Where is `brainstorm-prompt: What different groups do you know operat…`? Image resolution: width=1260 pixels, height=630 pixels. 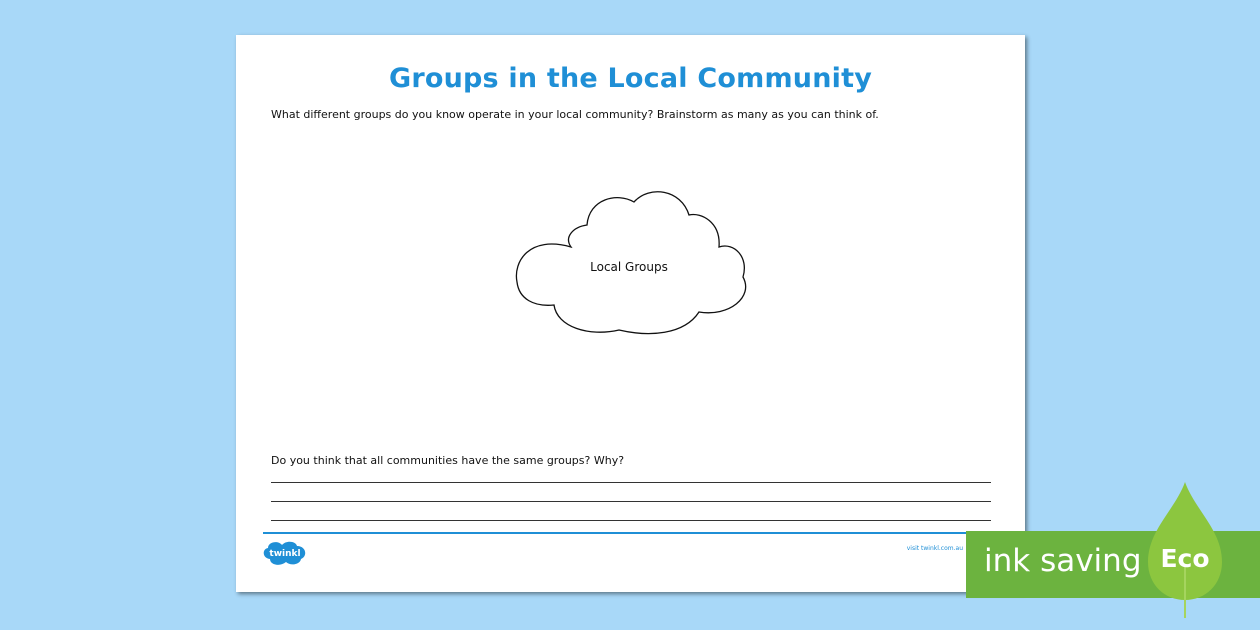 brainstorm-prompt: What different groups do you know operat… is located at coordinates (575, 114).